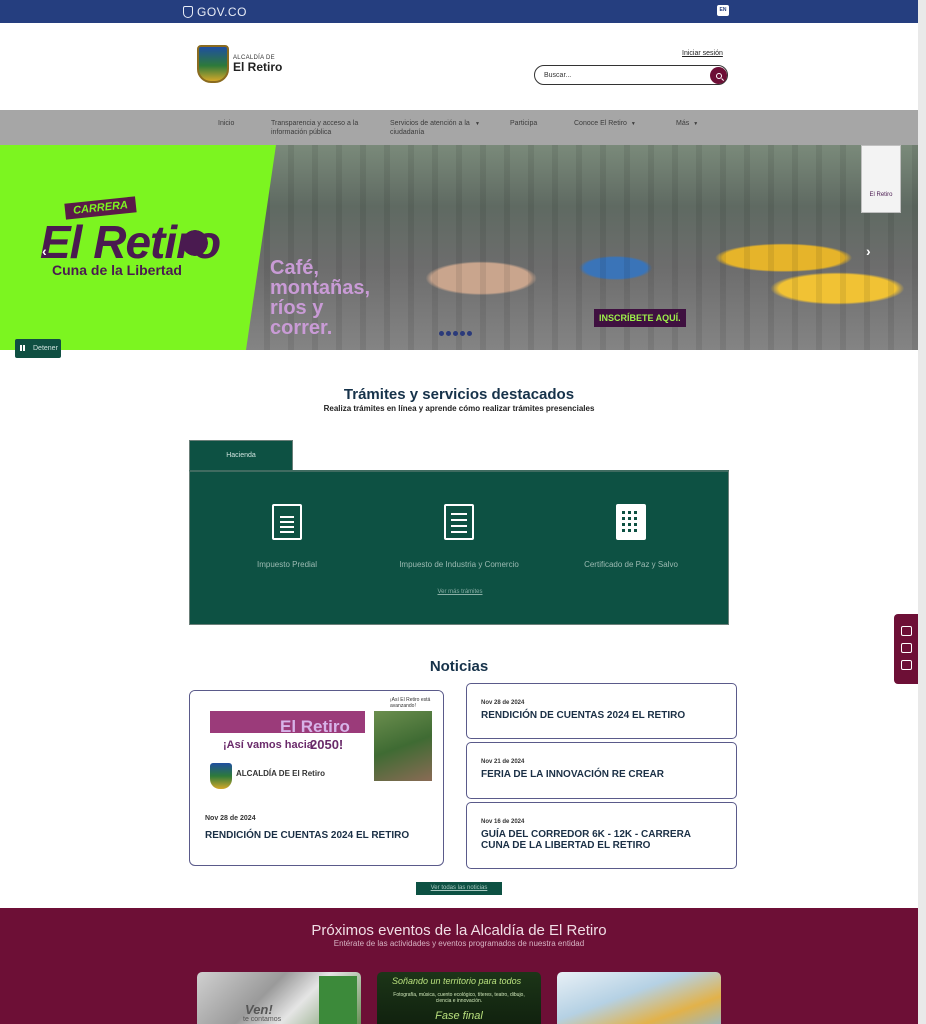  I want to click on contrast-icon, so click(906, 631).